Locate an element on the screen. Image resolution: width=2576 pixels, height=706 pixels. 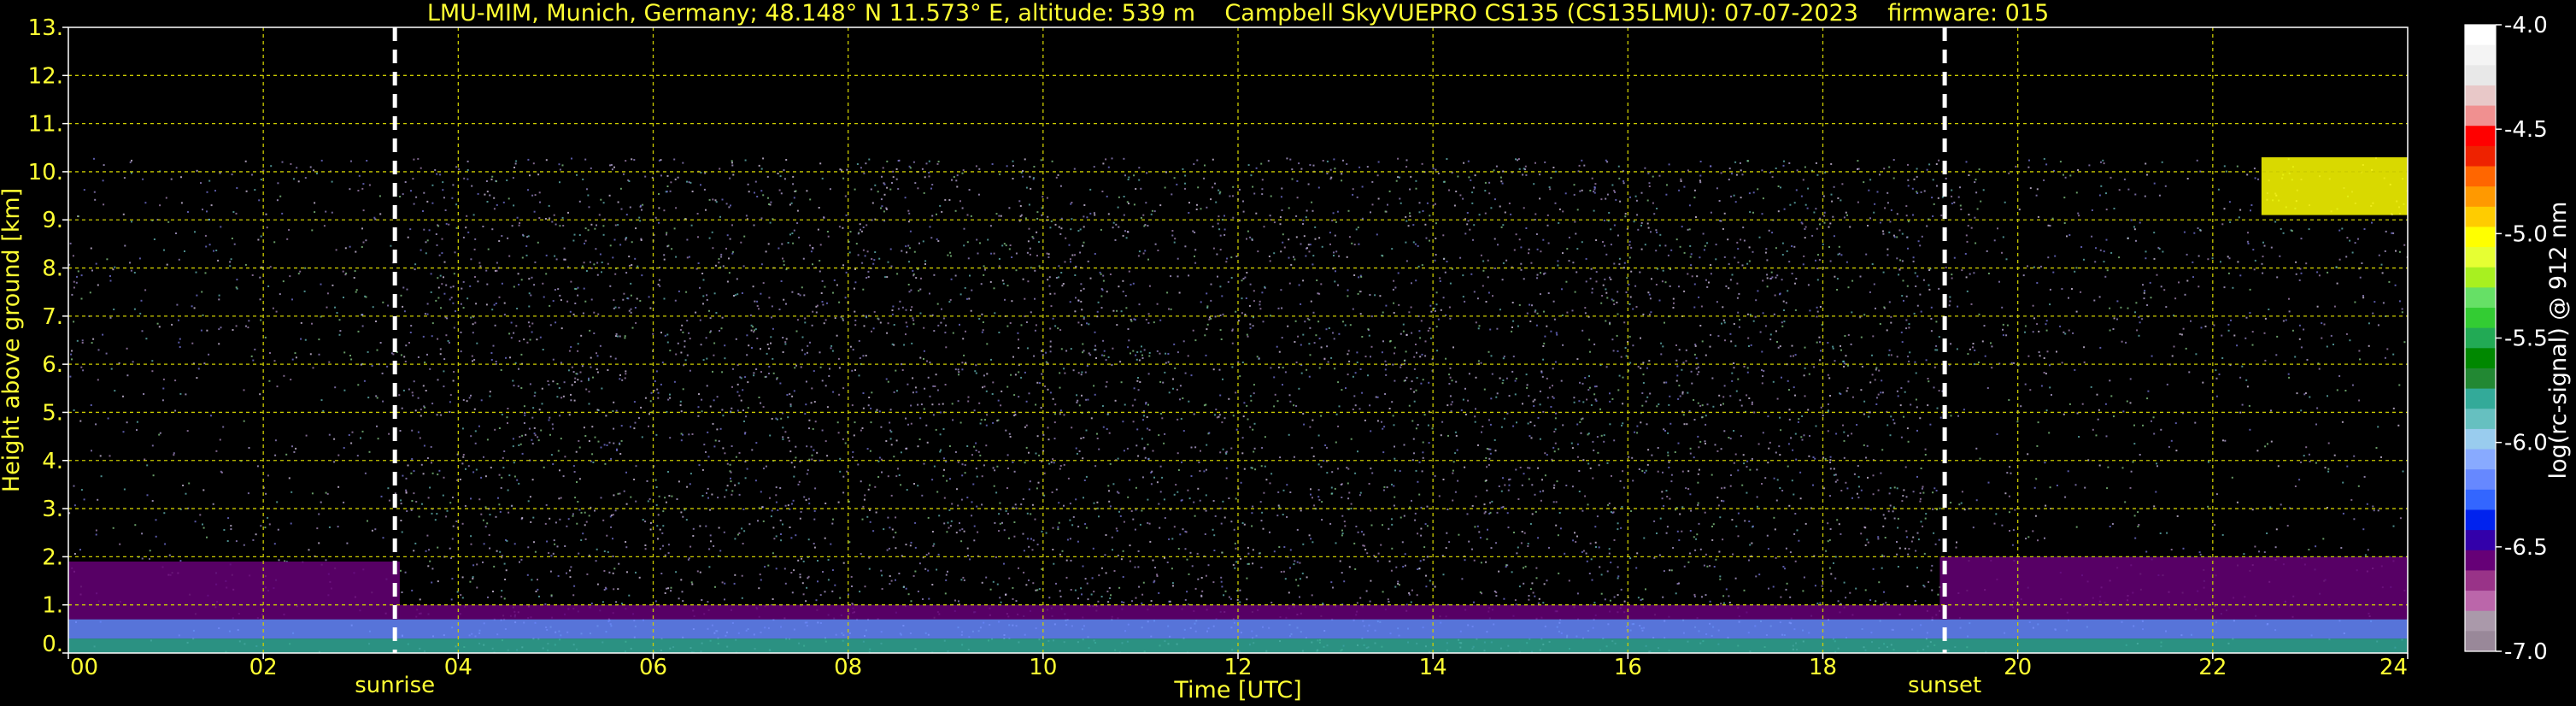
y-tick-label: 6. is located at coordinates (52, 365).